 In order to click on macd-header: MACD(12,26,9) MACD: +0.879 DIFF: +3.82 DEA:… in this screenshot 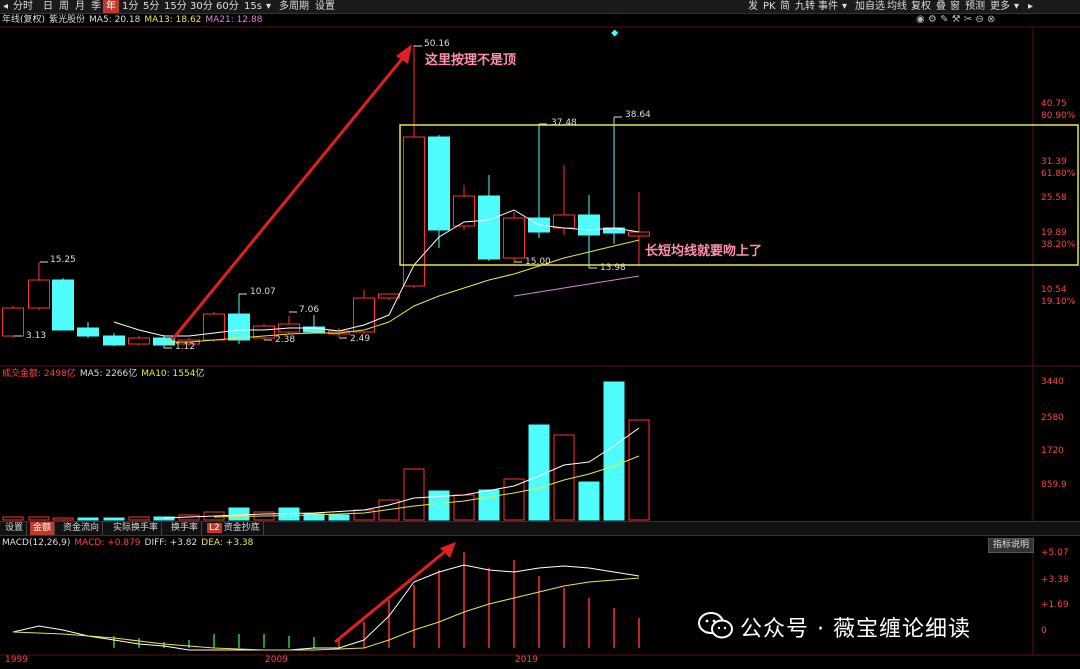, I will do `click(129, 543)`.